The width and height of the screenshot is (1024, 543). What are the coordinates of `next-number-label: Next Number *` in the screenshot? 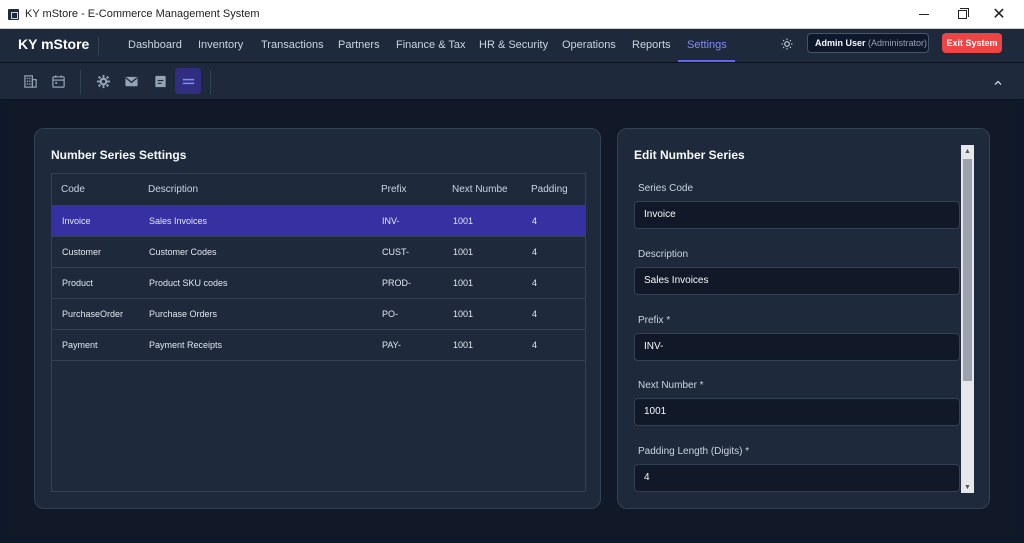 It's located at (671, 385).